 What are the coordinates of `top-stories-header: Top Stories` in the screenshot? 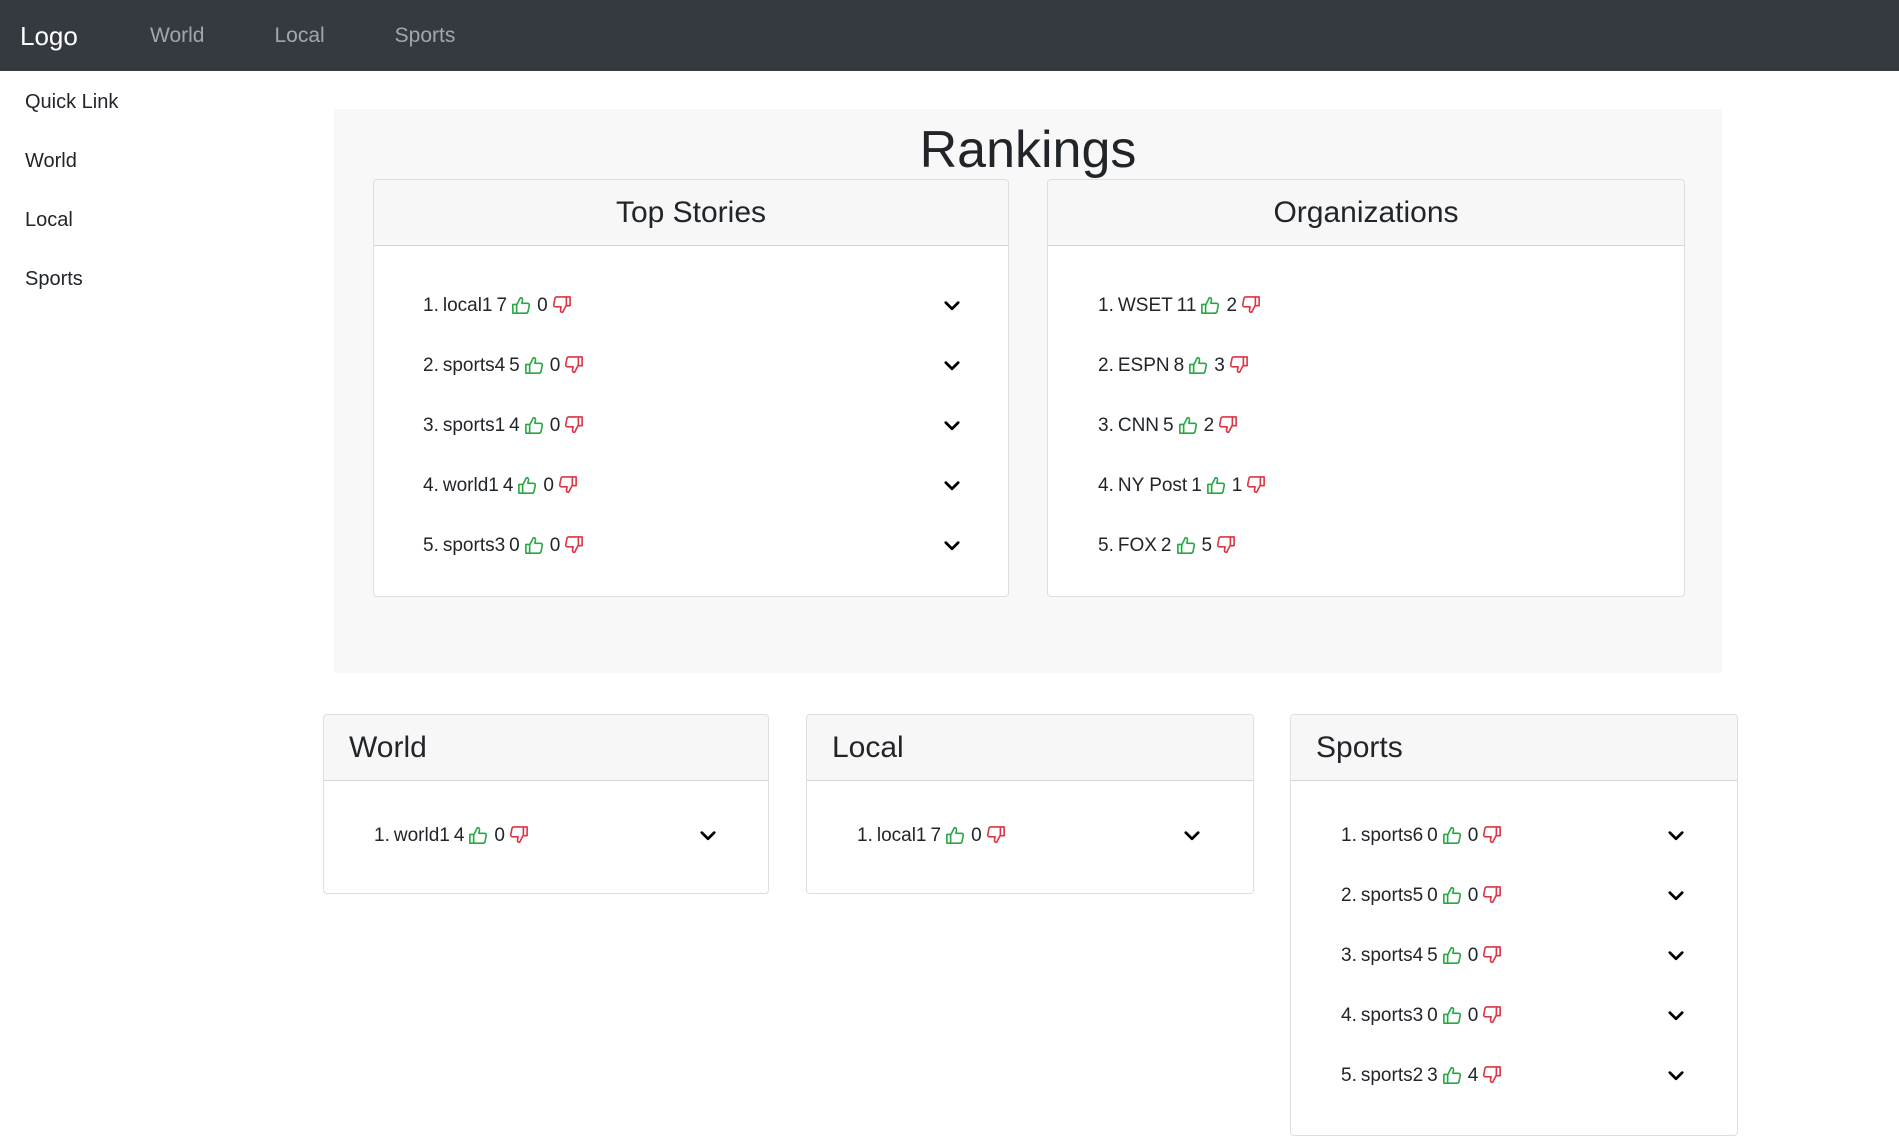 It's located at (691, 213).